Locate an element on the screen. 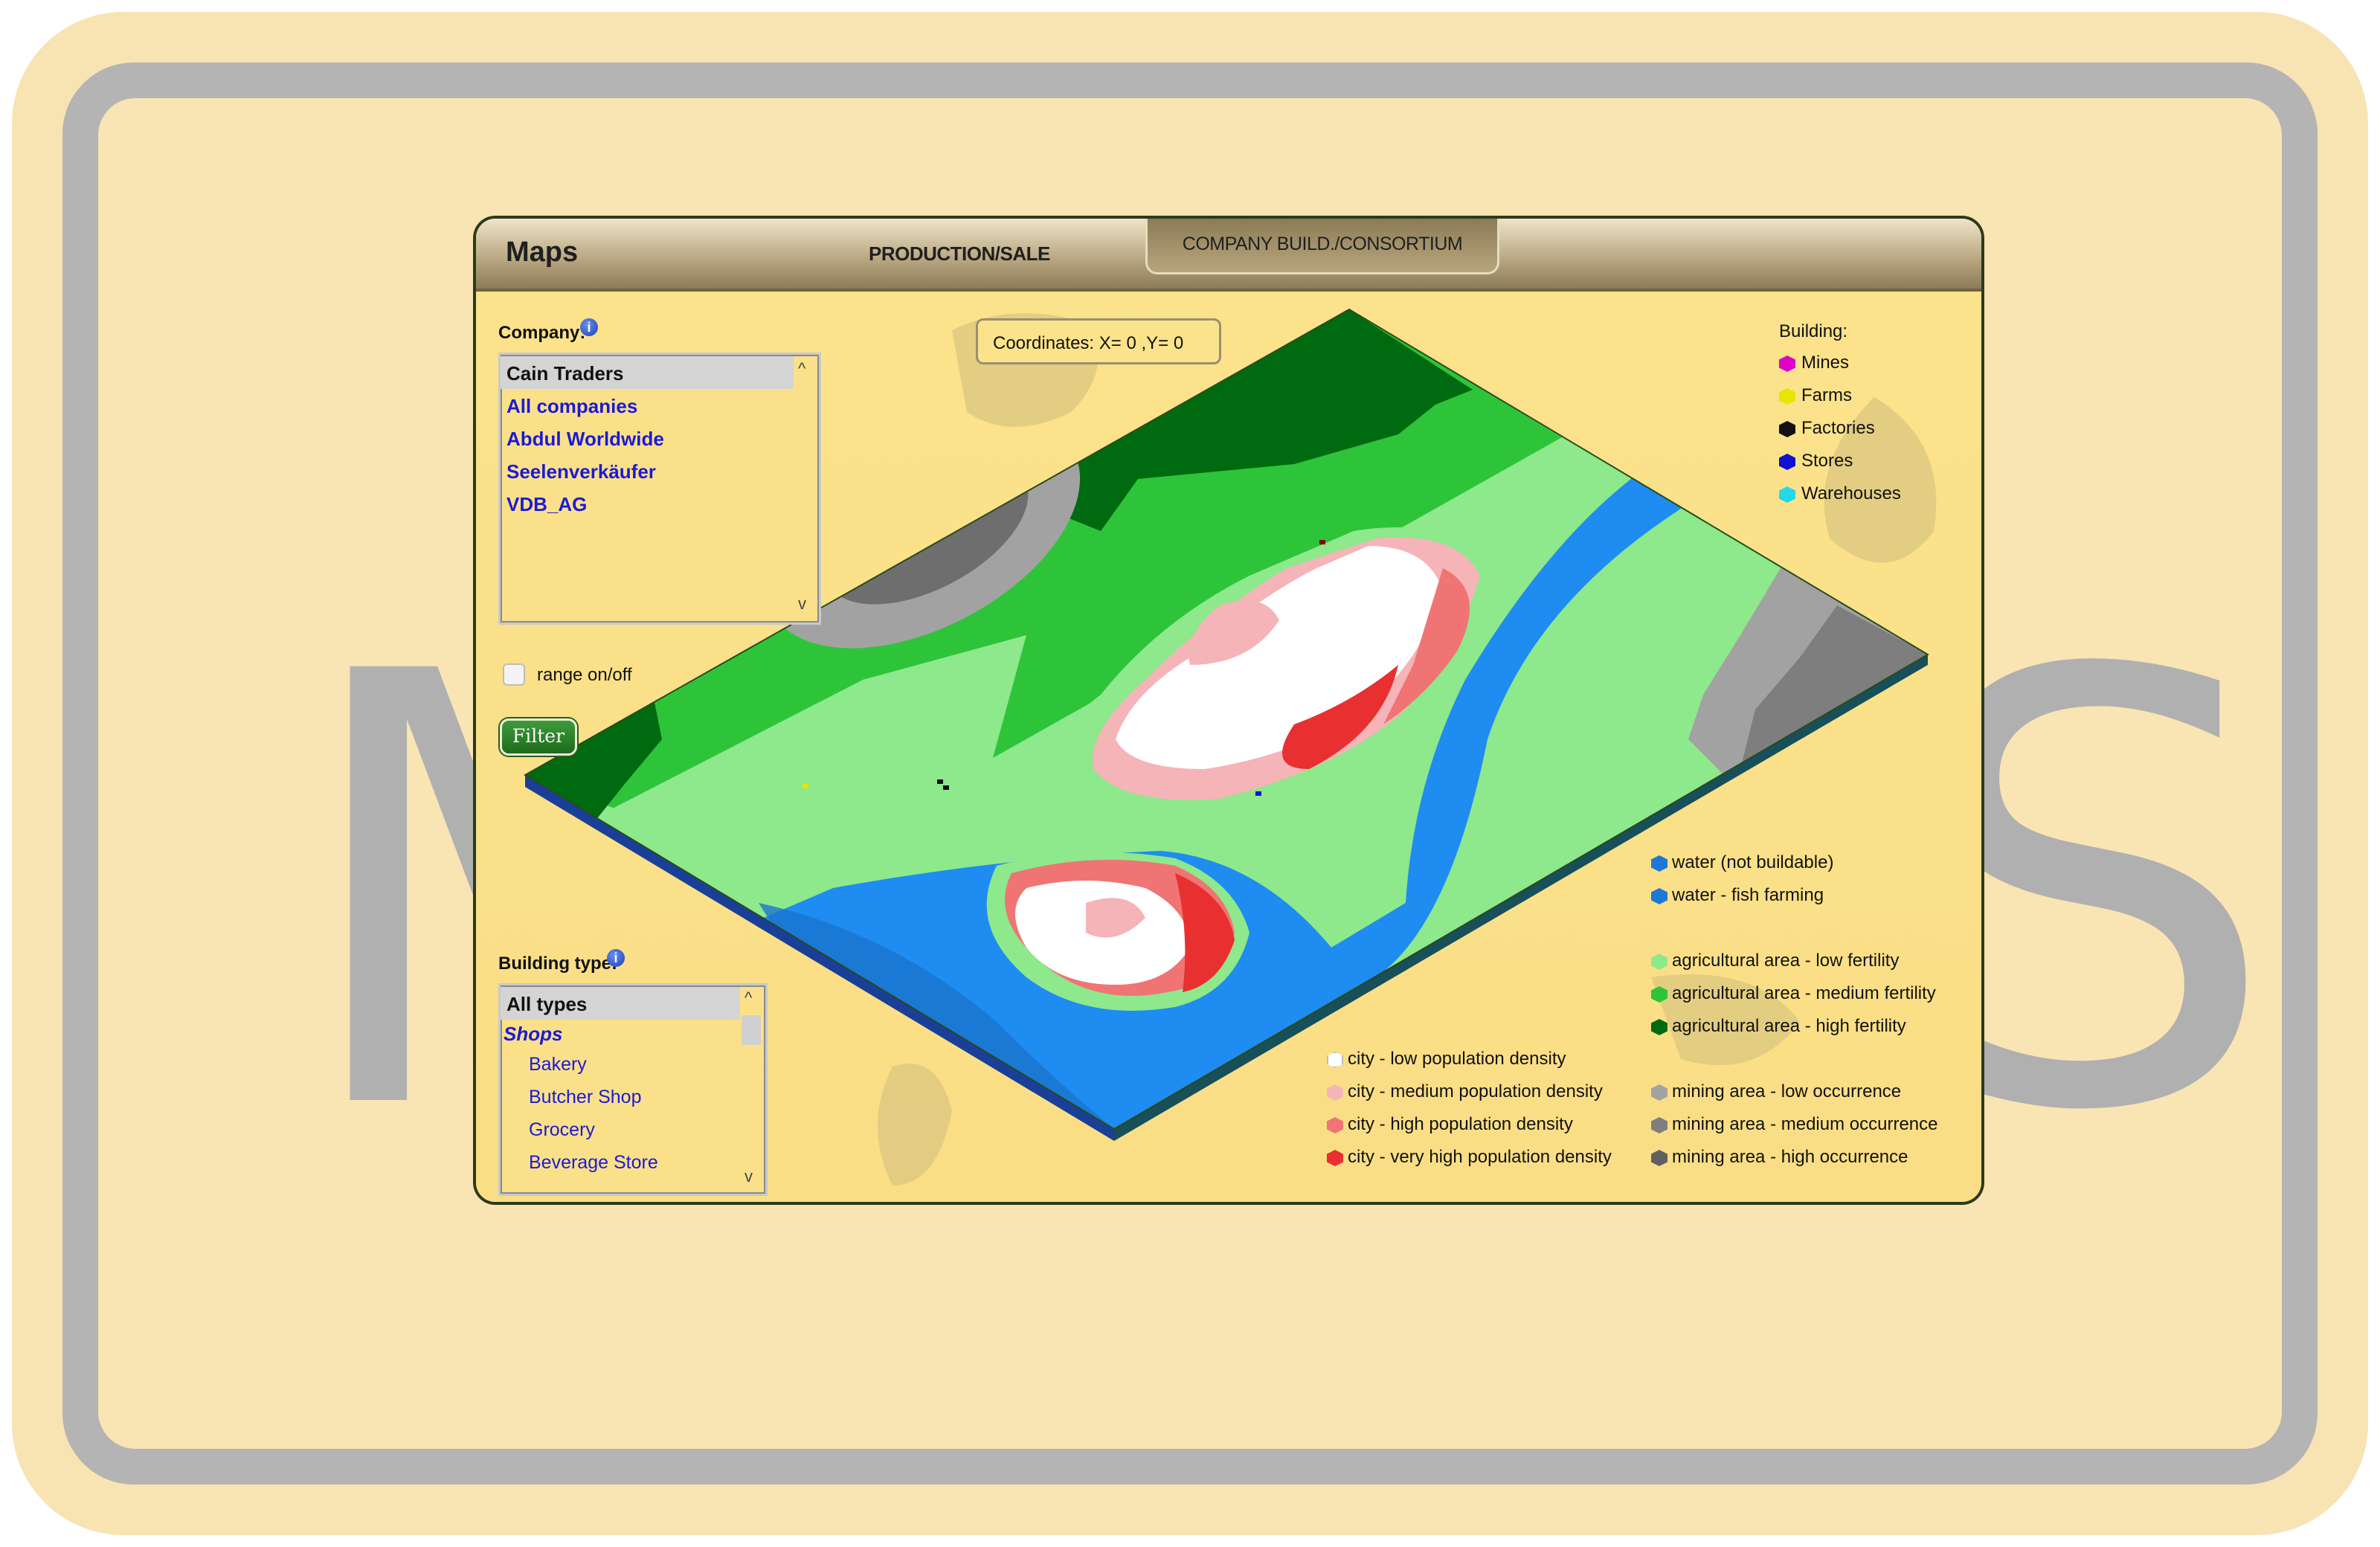 The height and width of the screenshot is (1547, 2380). legend-stores: Stores is located at coordinates (1827, 461).